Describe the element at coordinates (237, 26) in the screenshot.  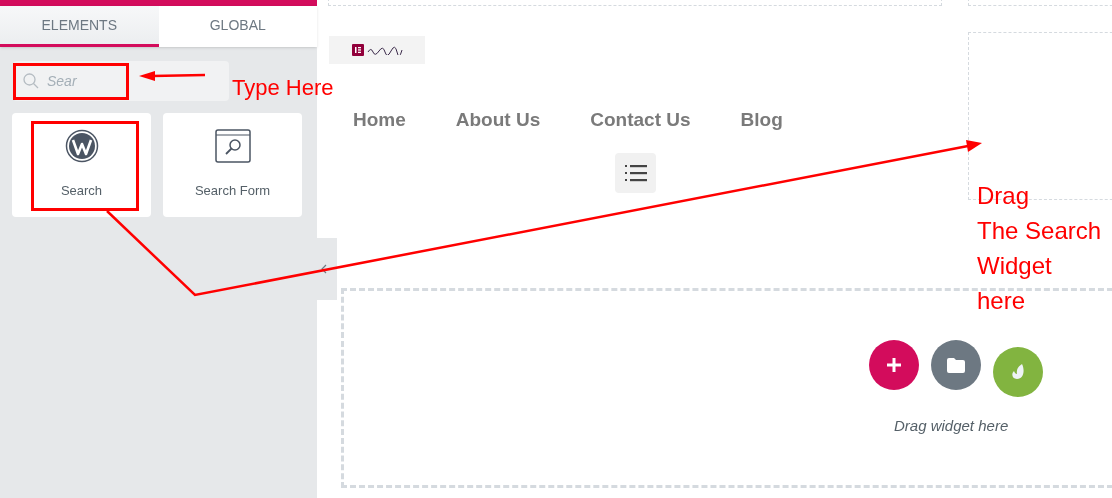
I see `panel-tab: GLOBAL` at that location.